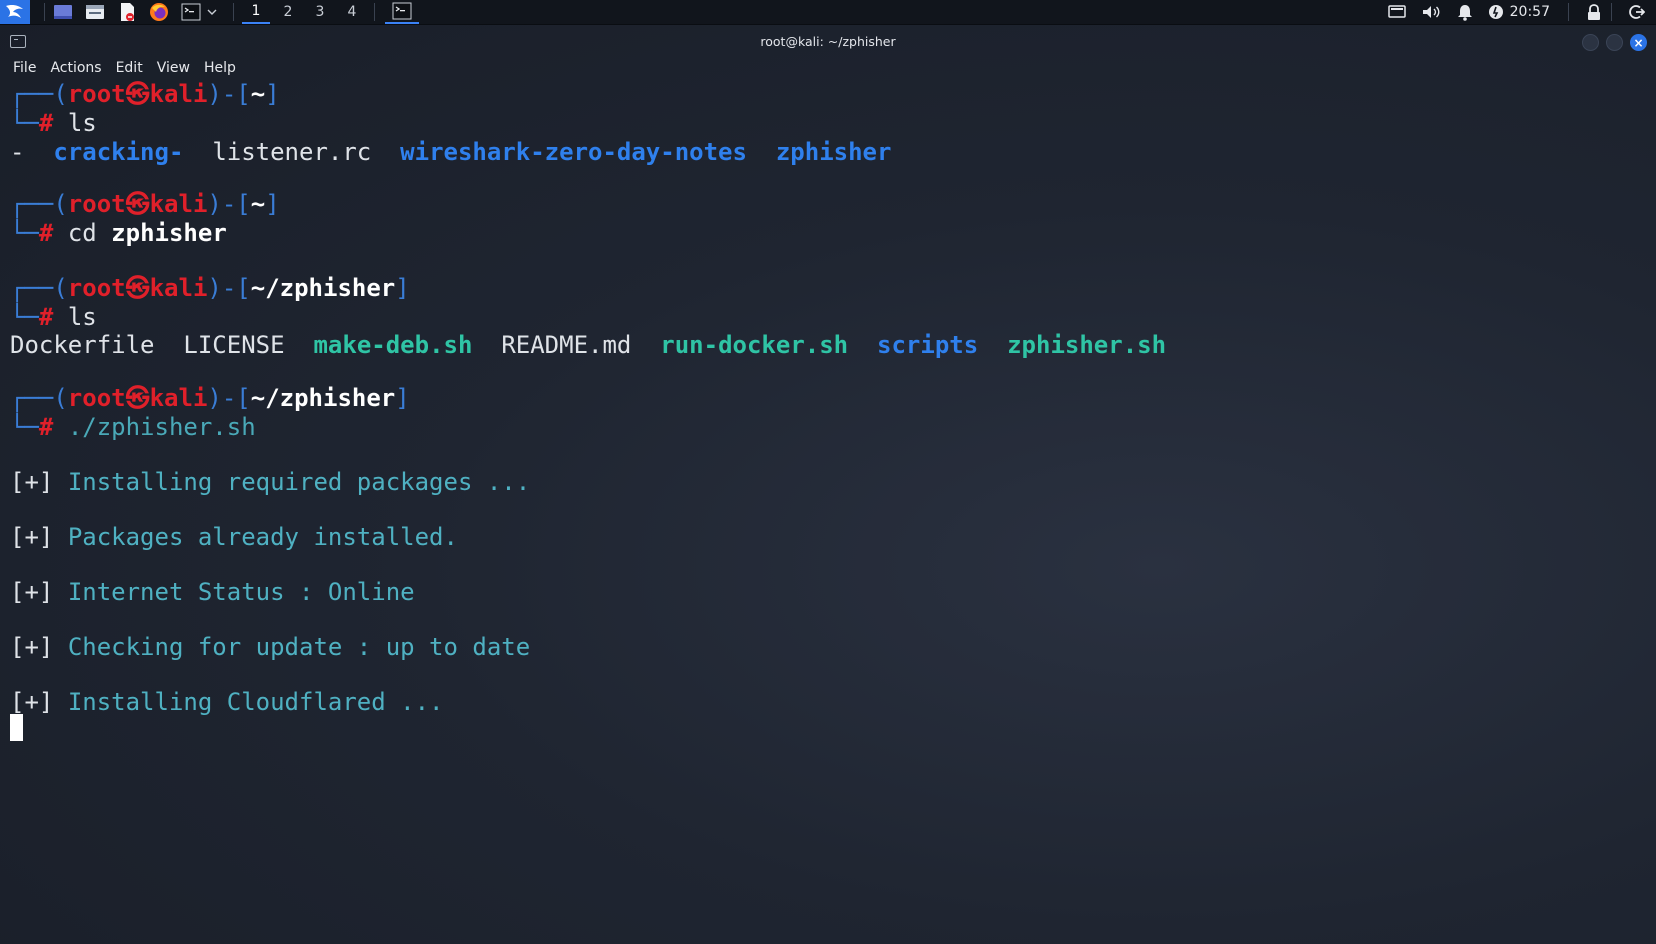 The height and width of the screenshot is (944, 1656). Describe the element at coordinates (1465, 12) in the screenshot. I see `notification-bell-icon` at that location.